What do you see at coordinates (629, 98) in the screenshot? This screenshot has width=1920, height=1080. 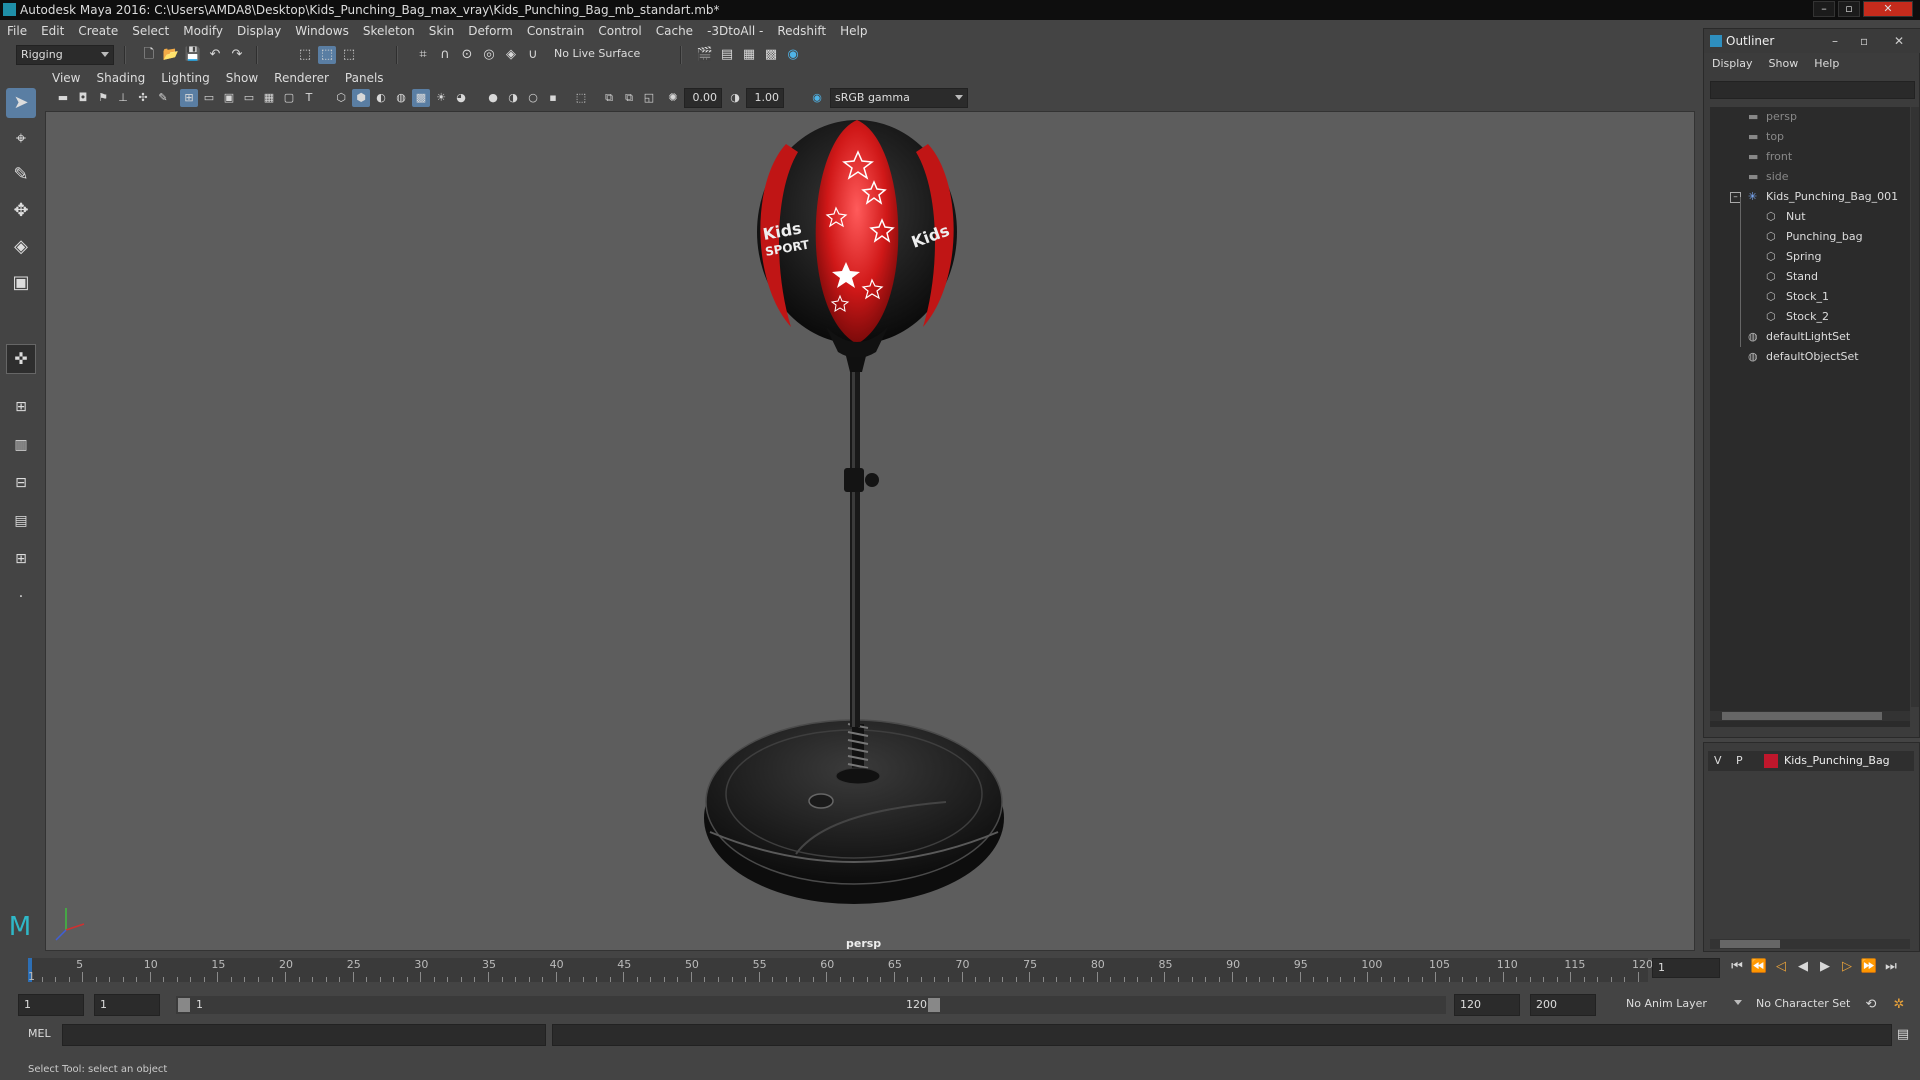 I see `xray-active-icon: ⧉` at bounding box center [629, 98].